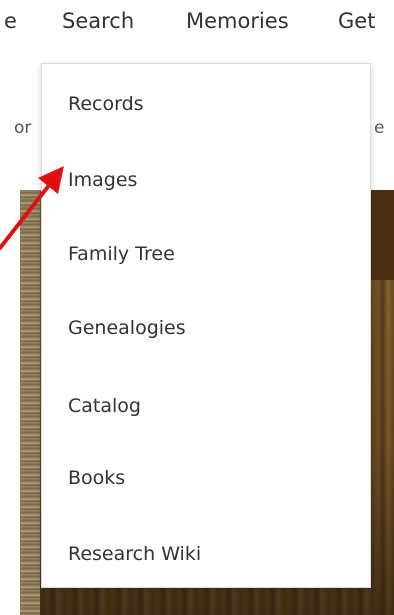 This screenshot has height=615, width=394. Describe the element at coordinates (106, 104) in the screenshot. I see `menu-item-records: Records` at that location.